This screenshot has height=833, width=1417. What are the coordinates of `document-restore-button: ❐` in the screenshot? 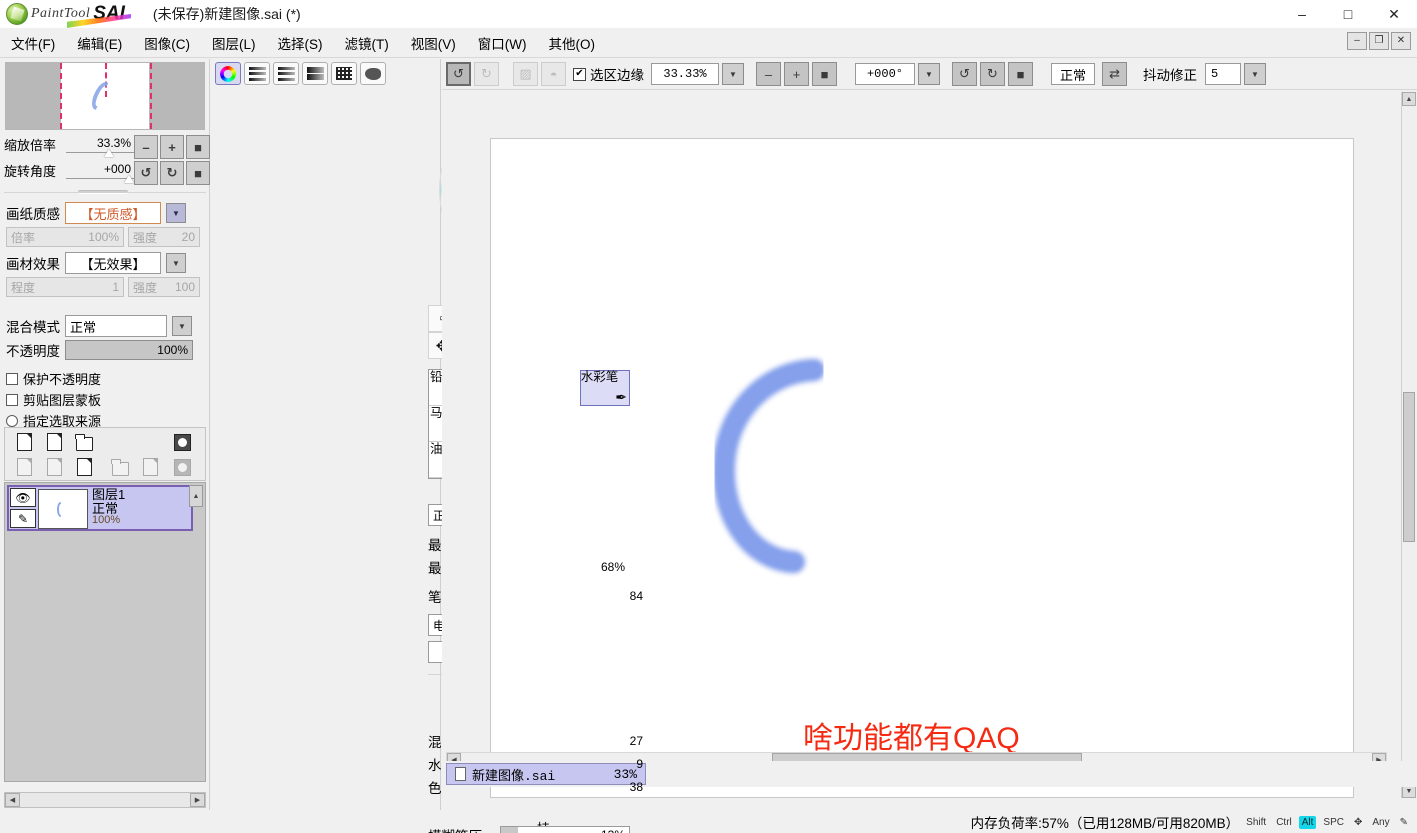 It's located at (1379, 41).